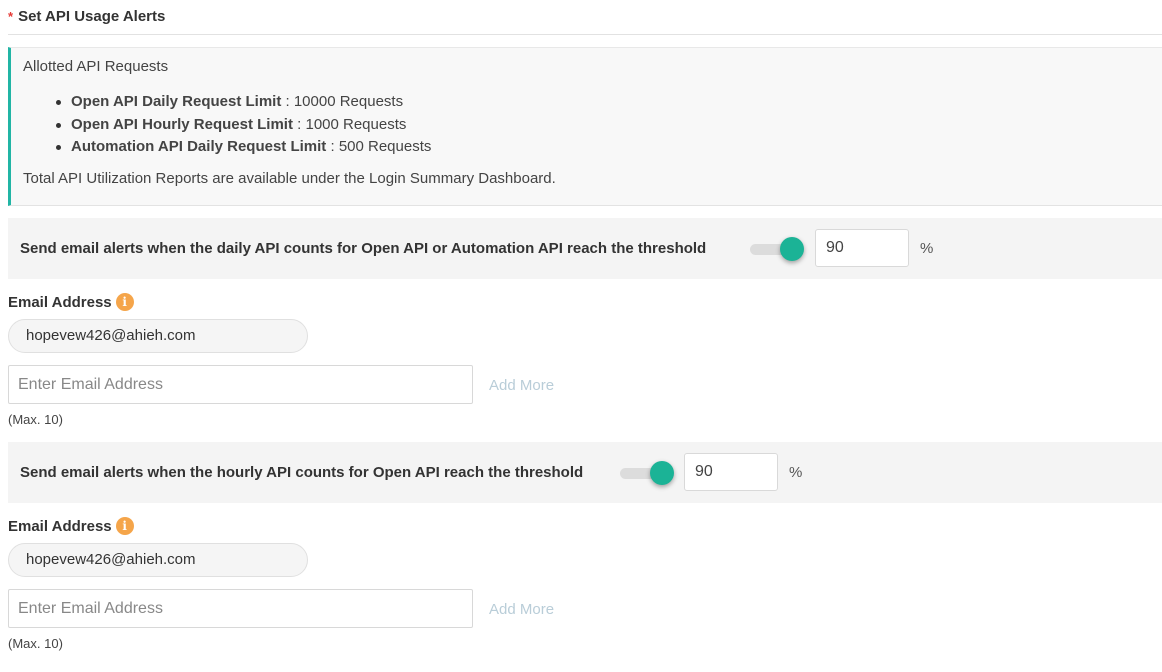 The width and height of the screenshot is (1162, 672). Describe the element at coordinates (379, 146) in the screenshot. I see `limit-value: : 500 Requests` at that location.